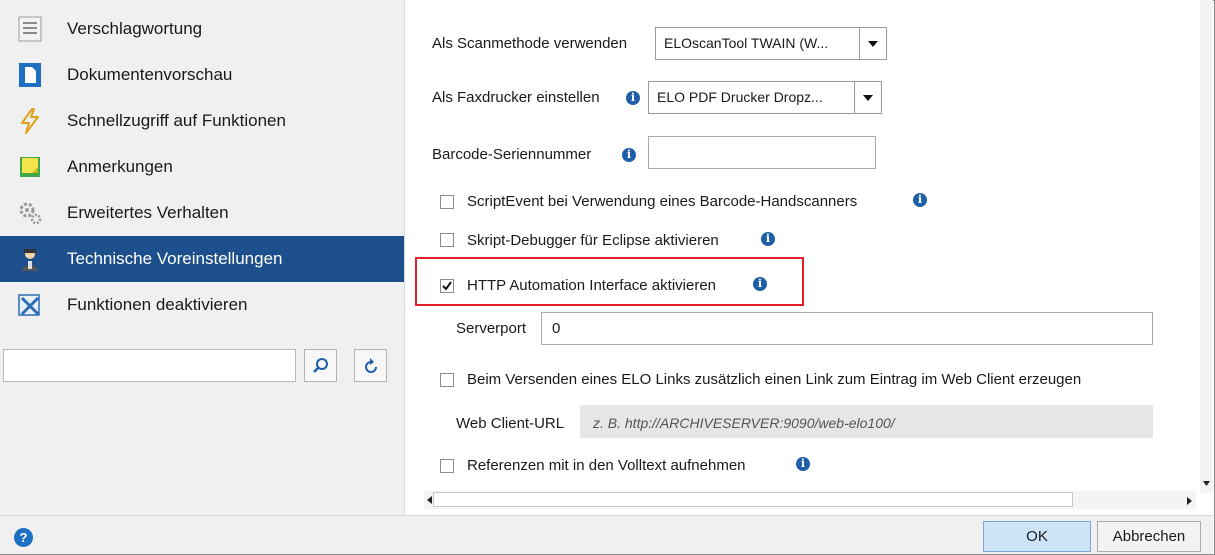 Image resolution: width=1215 pixels, height=555 pixels. I want to click on refresh-icon, so click(370, 365).